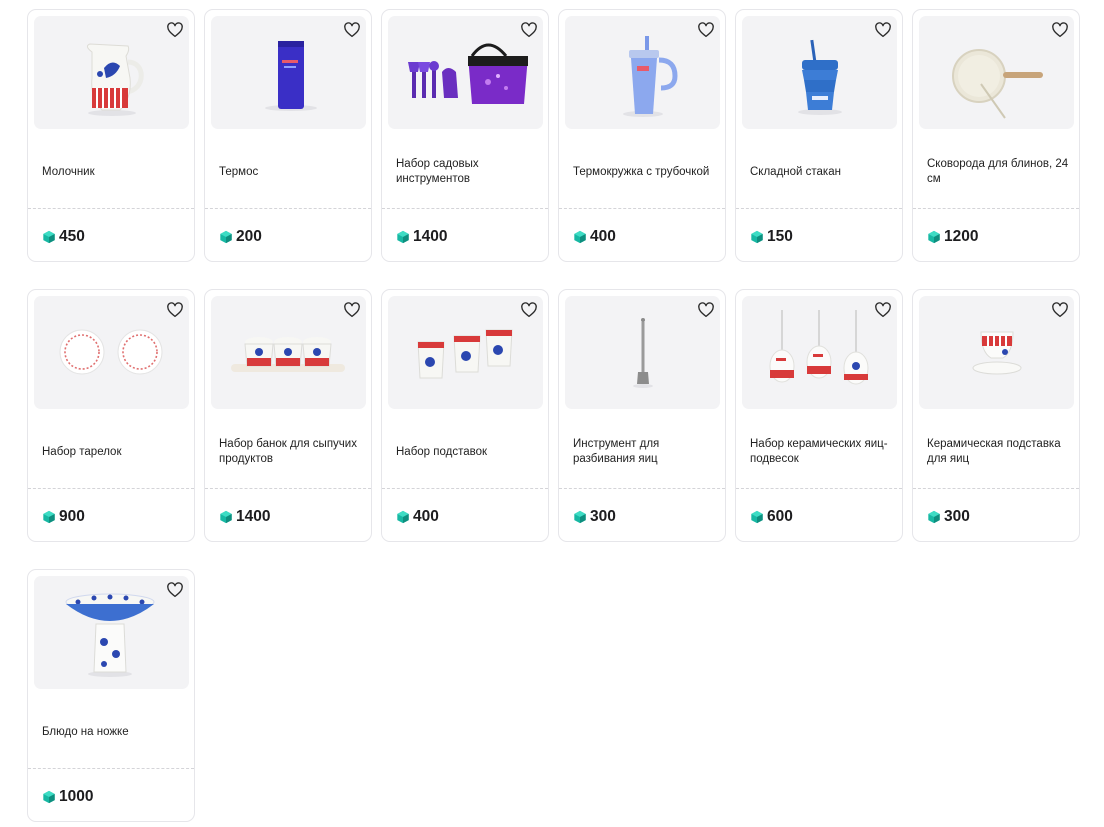  What do you see at coordinates (465, 135) in the screenshot?
I see `product-card: Набор садовых инструментов 1400` at bounding box center [465, 135].